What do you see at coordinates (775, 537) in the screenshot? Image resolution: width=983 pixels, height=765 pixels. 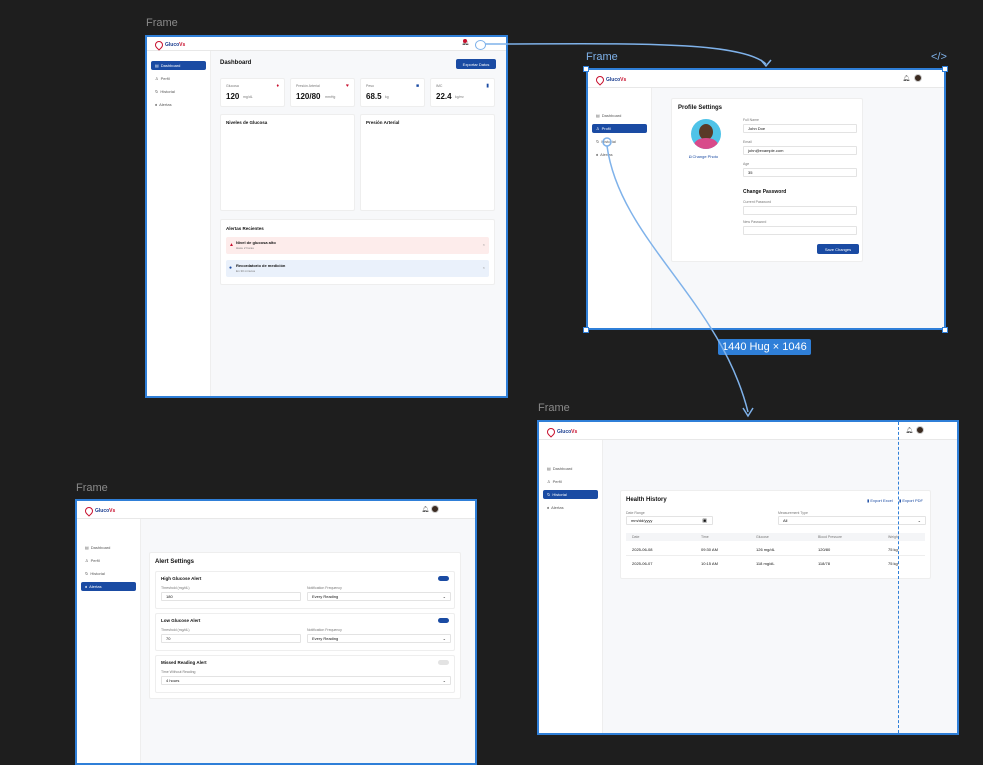 I see `table-header: Date Time Glucose Blood Pressure Weight` at bounding box center [775, 537].